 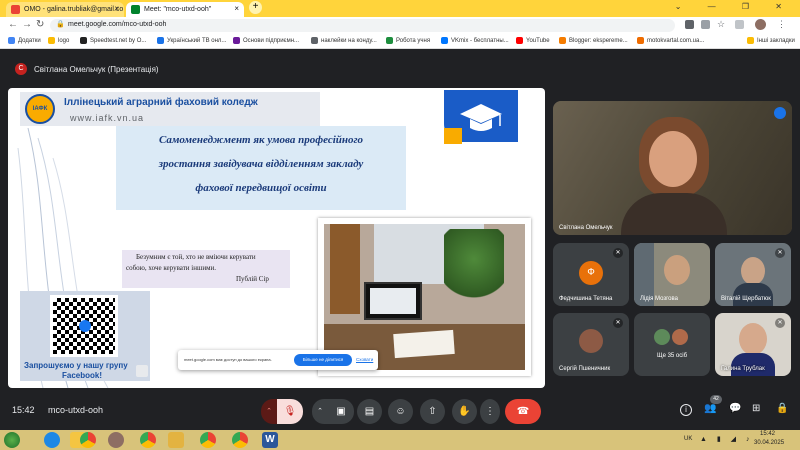 I want to click on participant-tile-main: Світлана Омельчук, so click(x=672, y=168).